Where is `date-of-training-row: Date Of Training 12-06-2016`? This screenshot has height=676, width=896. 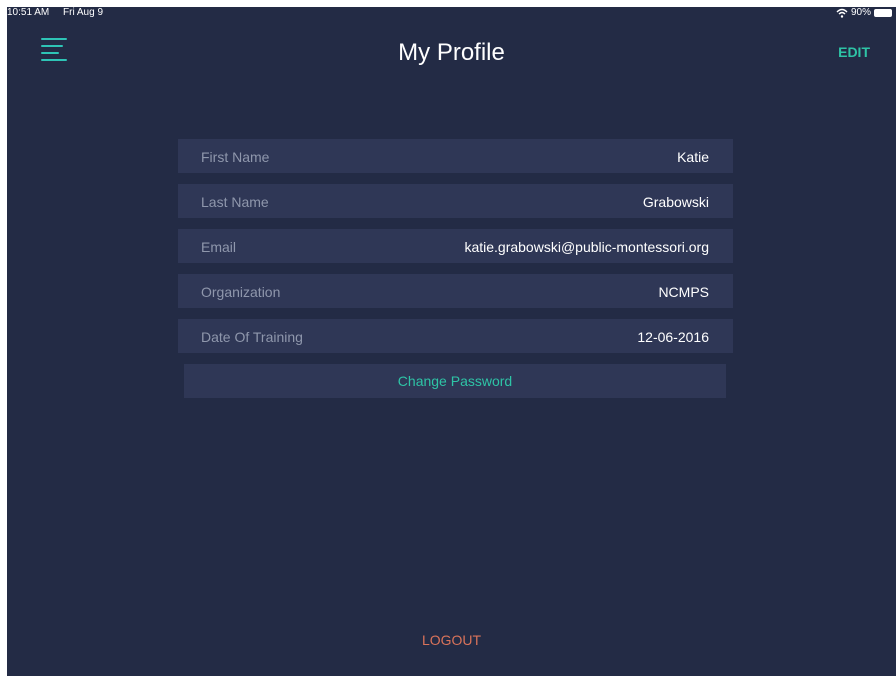
date-of-training-row: Date Of Training 12-06-2016 is located at coordinates (455, 336).